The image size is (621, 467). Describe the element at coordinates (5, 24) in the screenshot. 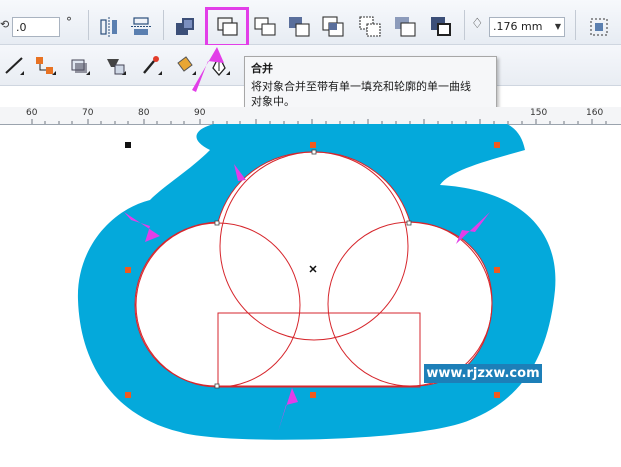

I see `rotate-icon: ⟲` at that location.